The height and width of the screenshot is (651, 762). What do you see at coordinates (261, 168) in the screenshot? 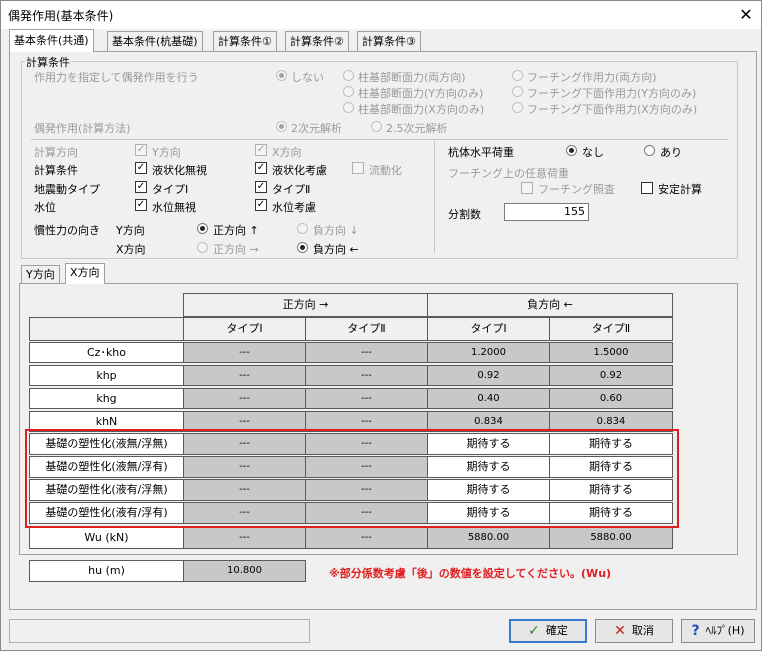
I see `check-liquefaction-consider: ✓` at bounding box center [261, 168].